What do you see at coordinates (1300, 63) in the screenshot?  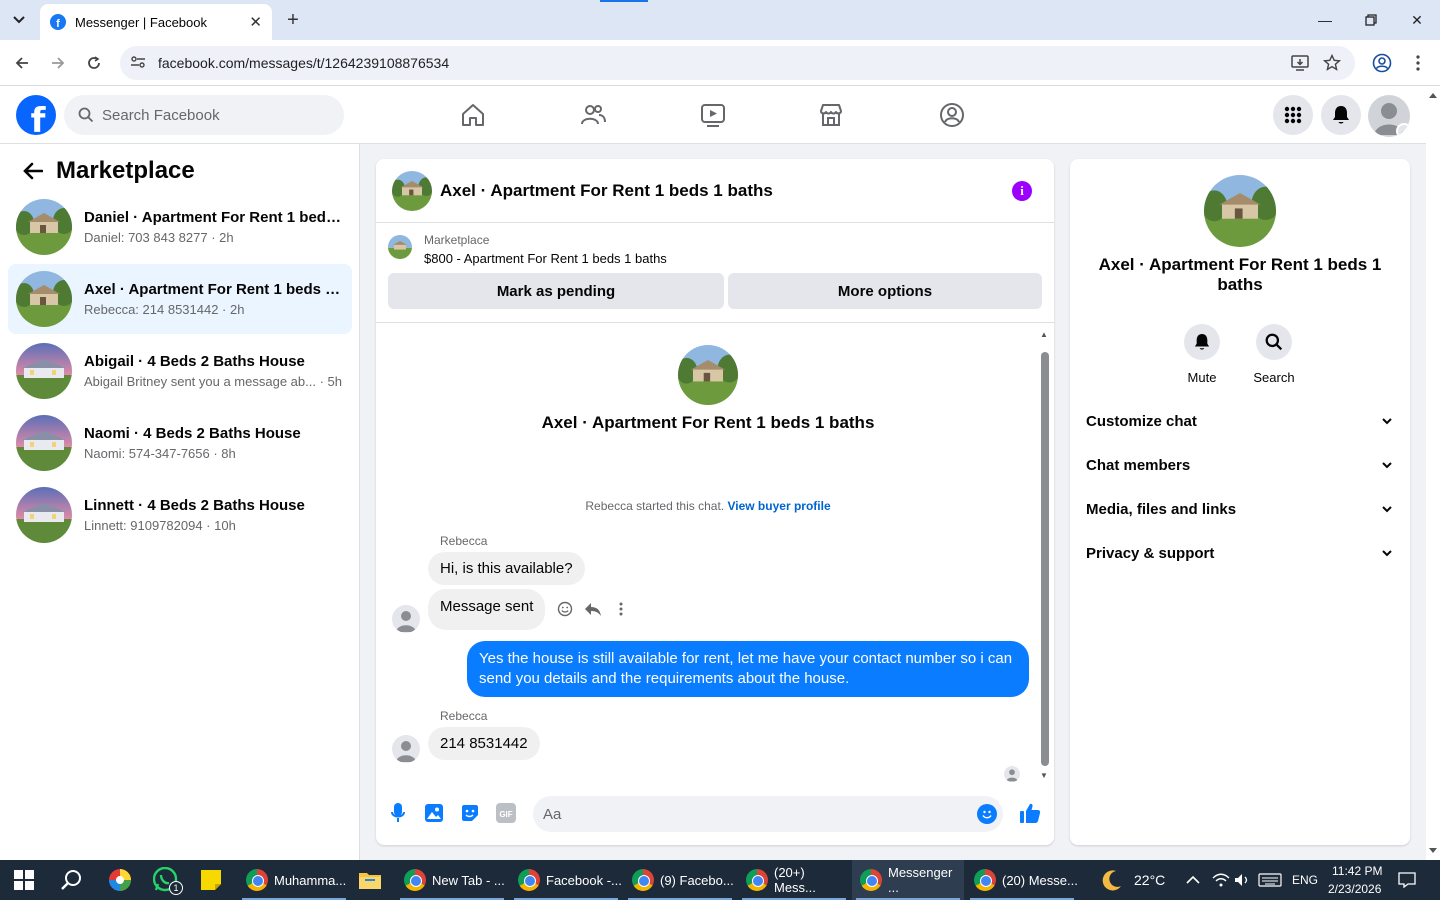 I see `install-app-icon` at bounding box center [1300, 63].